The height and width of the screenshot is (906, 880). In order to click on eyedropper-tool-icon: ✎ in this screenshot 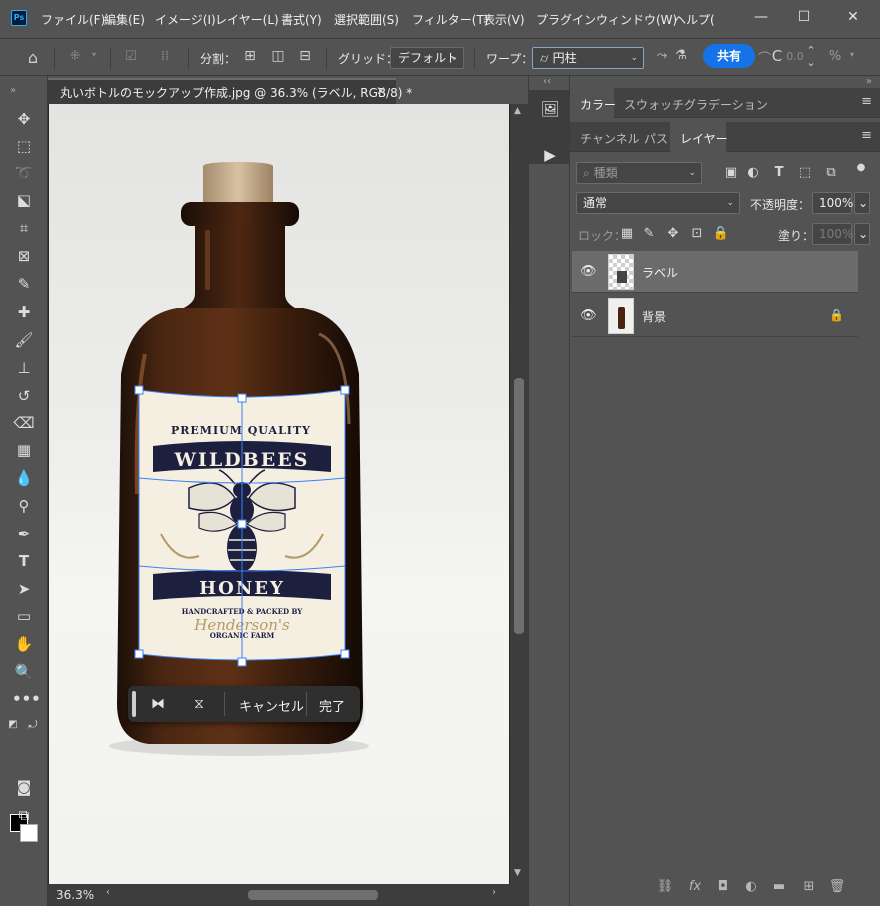, I will do `click(24, 284)`.